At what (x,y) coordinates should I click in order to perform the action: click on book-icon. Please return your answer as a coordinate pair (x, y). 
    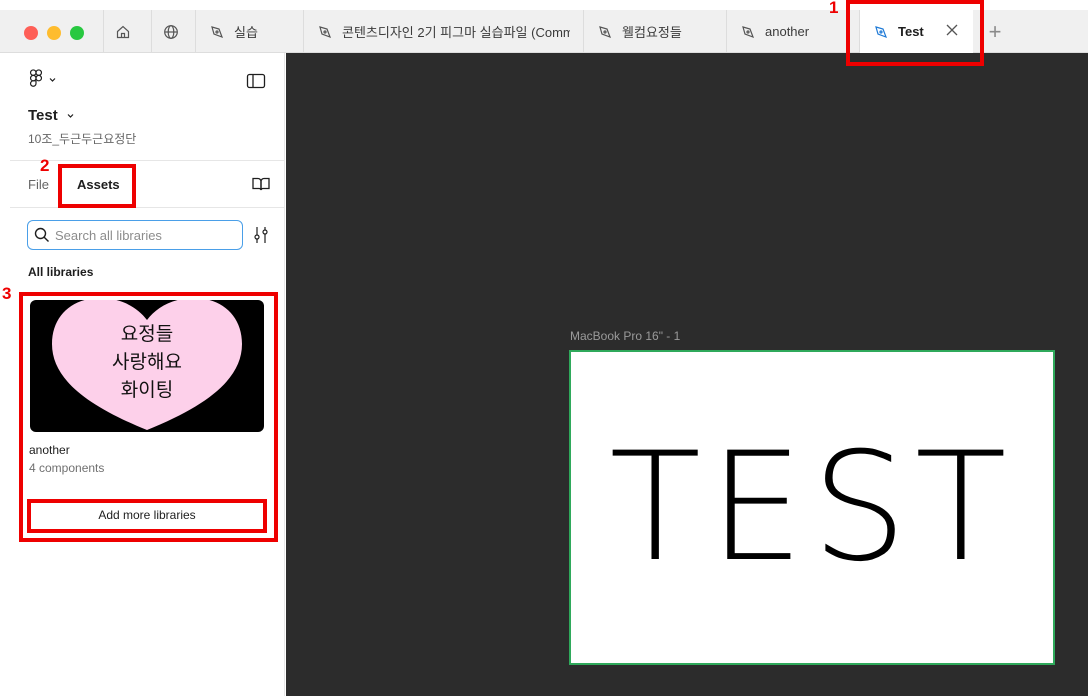
    Looking at the image, I should click on (261, 184).